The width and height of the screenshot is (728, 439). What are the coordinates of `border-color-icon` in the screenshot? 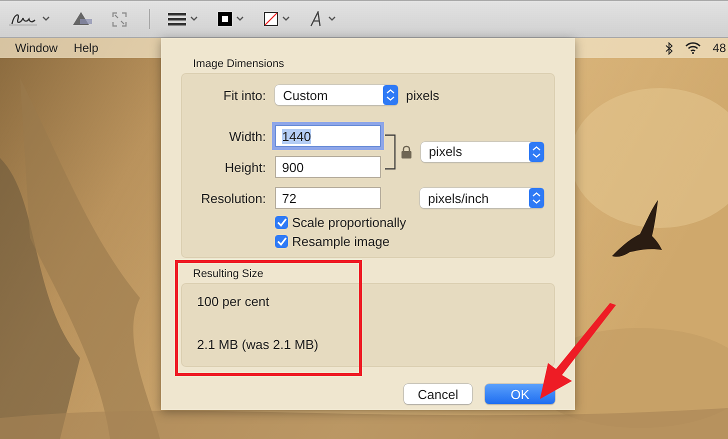 It's located at (225, 19).